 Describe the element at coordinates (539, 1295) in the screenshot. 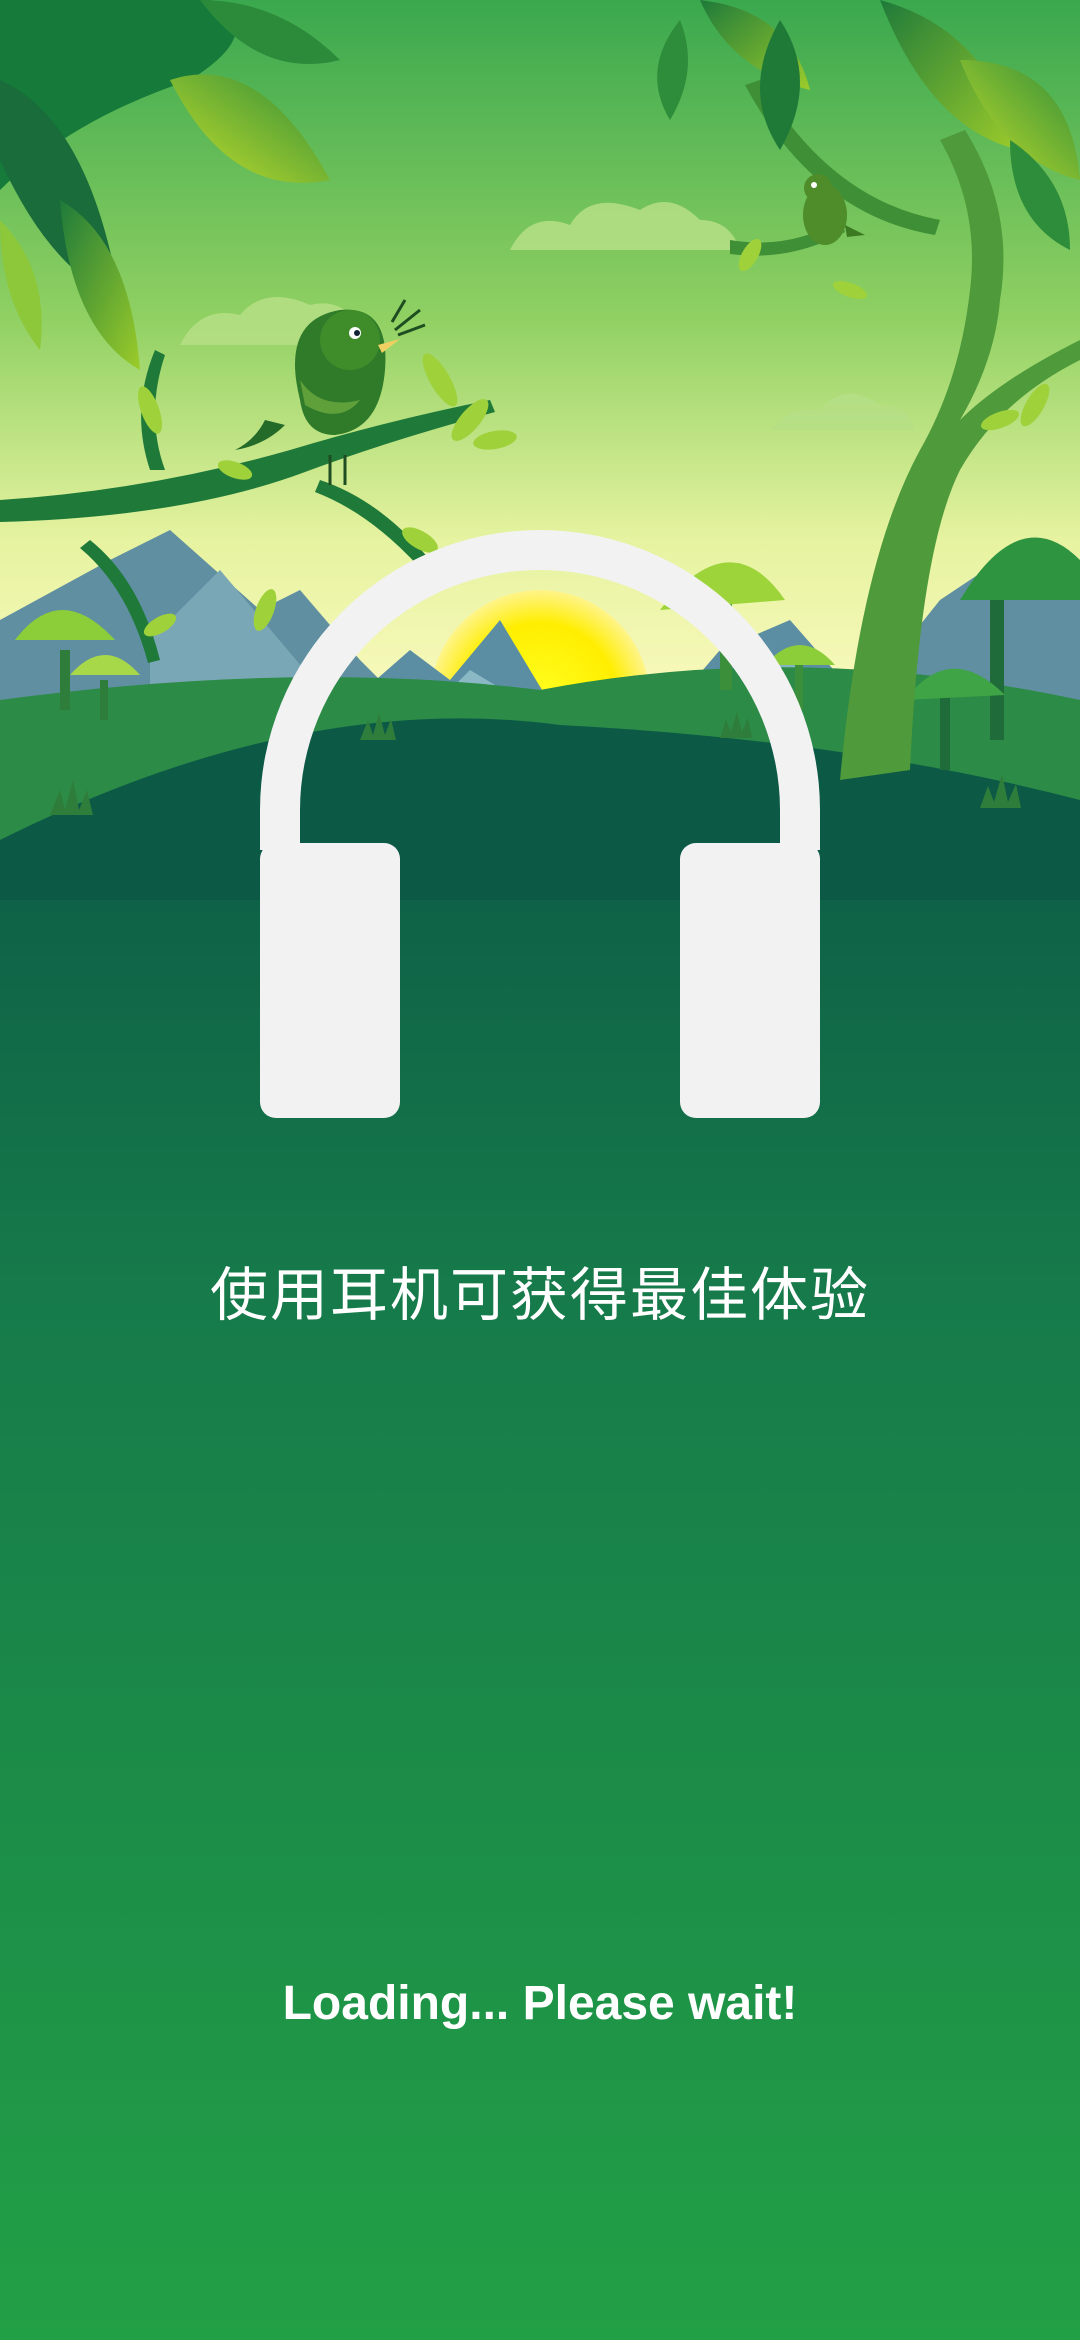

I see `headphone-tip-text: 使用耳机可获得最佳体验` at that location.